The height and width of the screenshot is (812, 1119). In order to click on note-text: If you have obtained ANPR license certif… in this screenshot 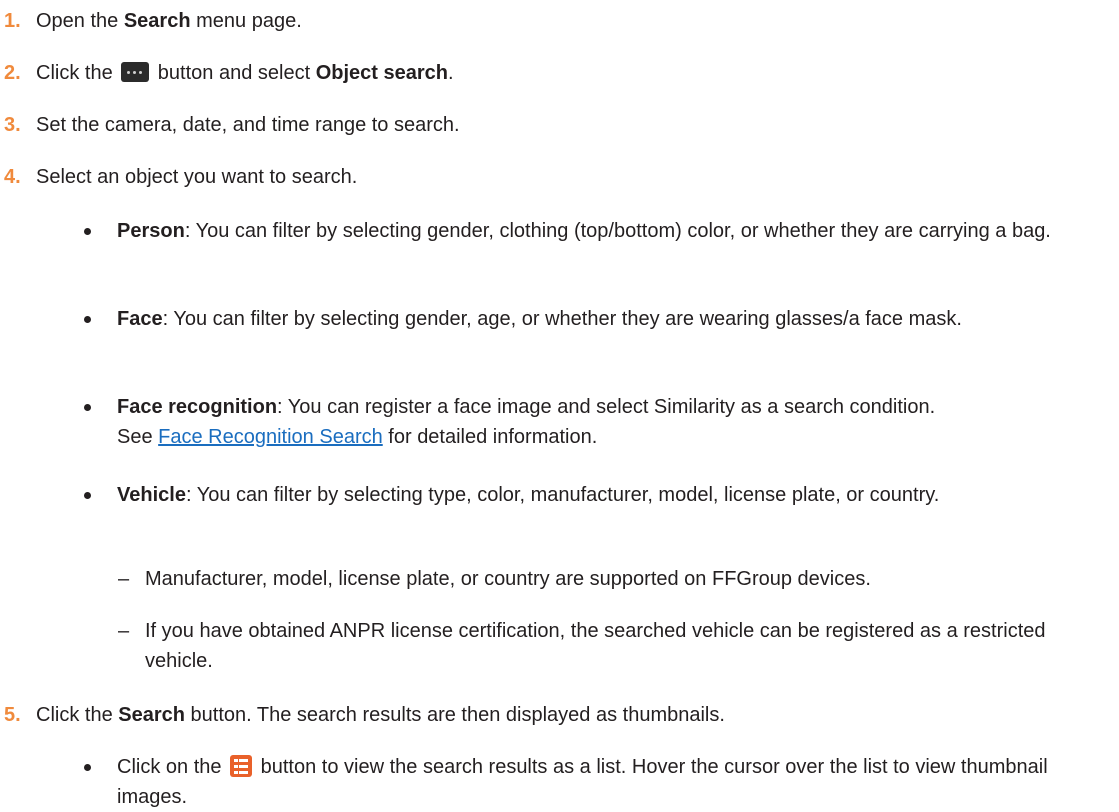, I will do `click(595, 646)`.